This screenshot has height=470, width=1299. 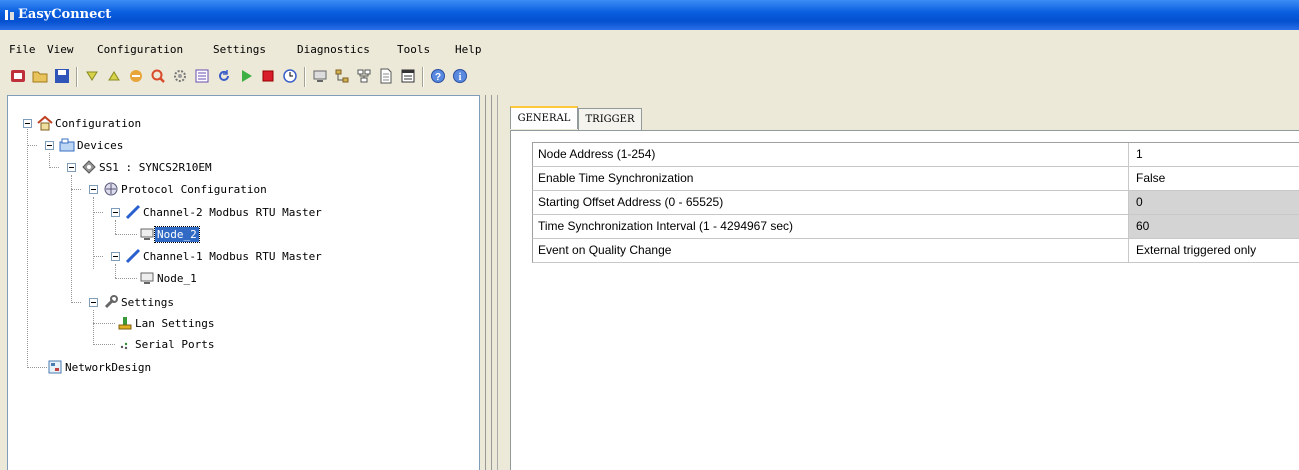 I want to click on toolbar: ? i, so click(x=649, y=77).